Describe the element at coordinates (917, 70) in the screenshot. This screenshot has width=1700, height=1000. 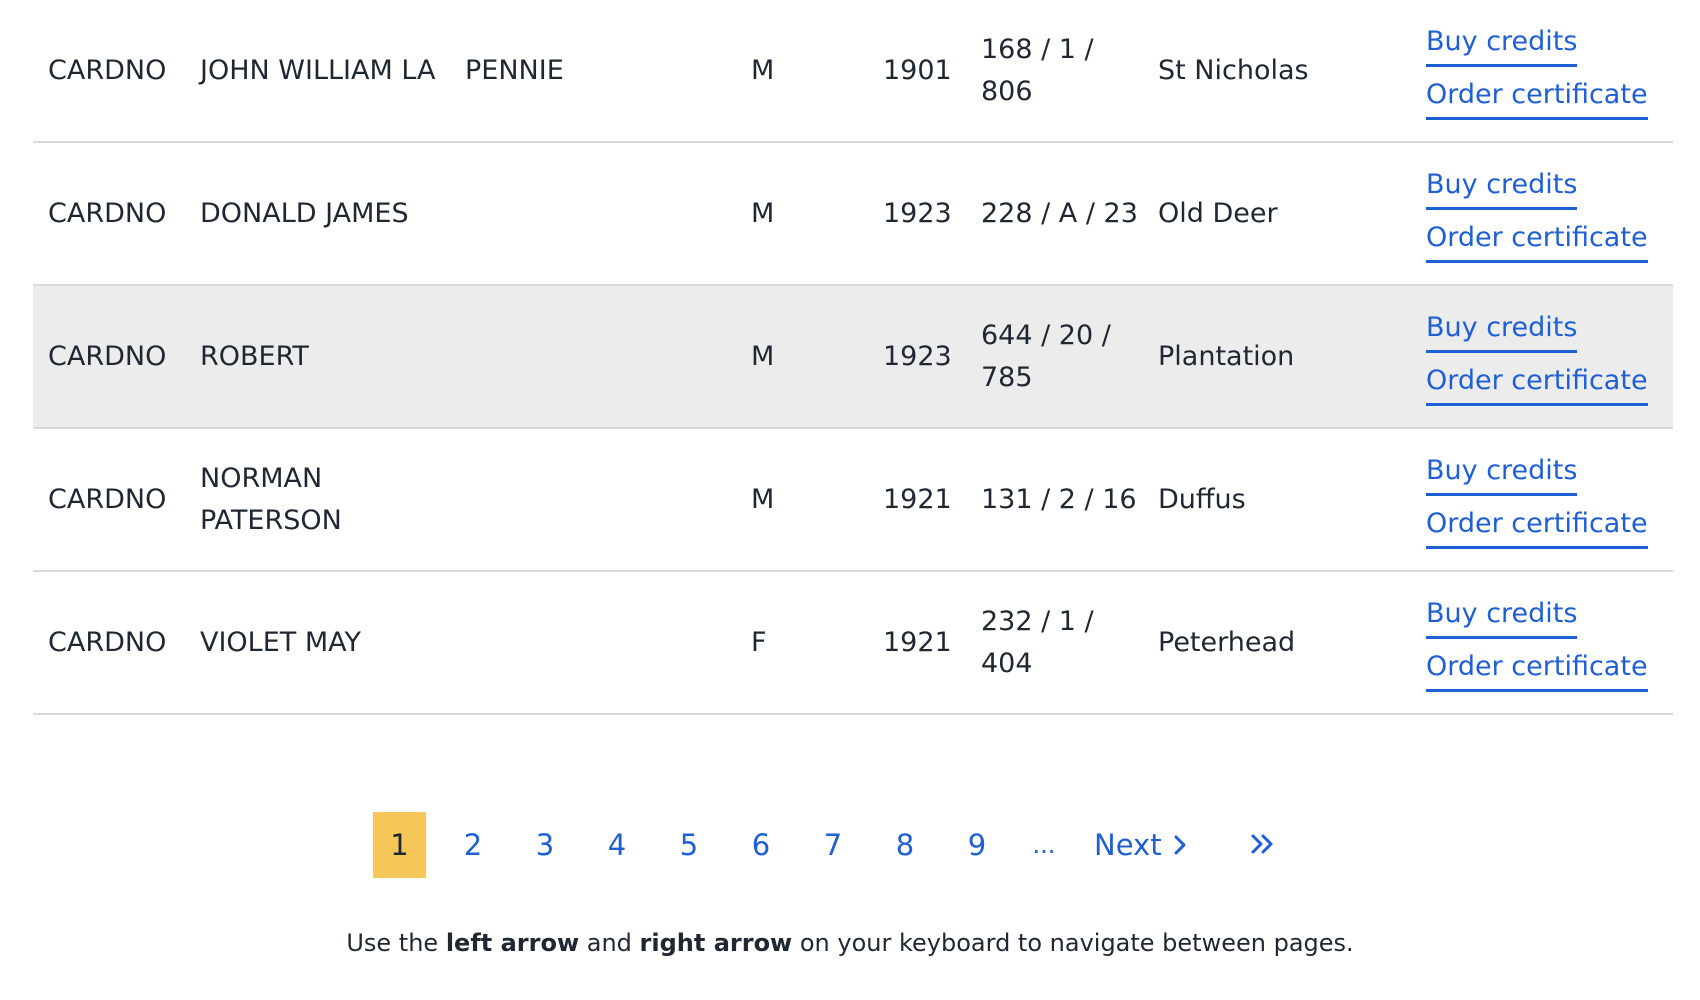
I see `year-cell: 1901` at that location.